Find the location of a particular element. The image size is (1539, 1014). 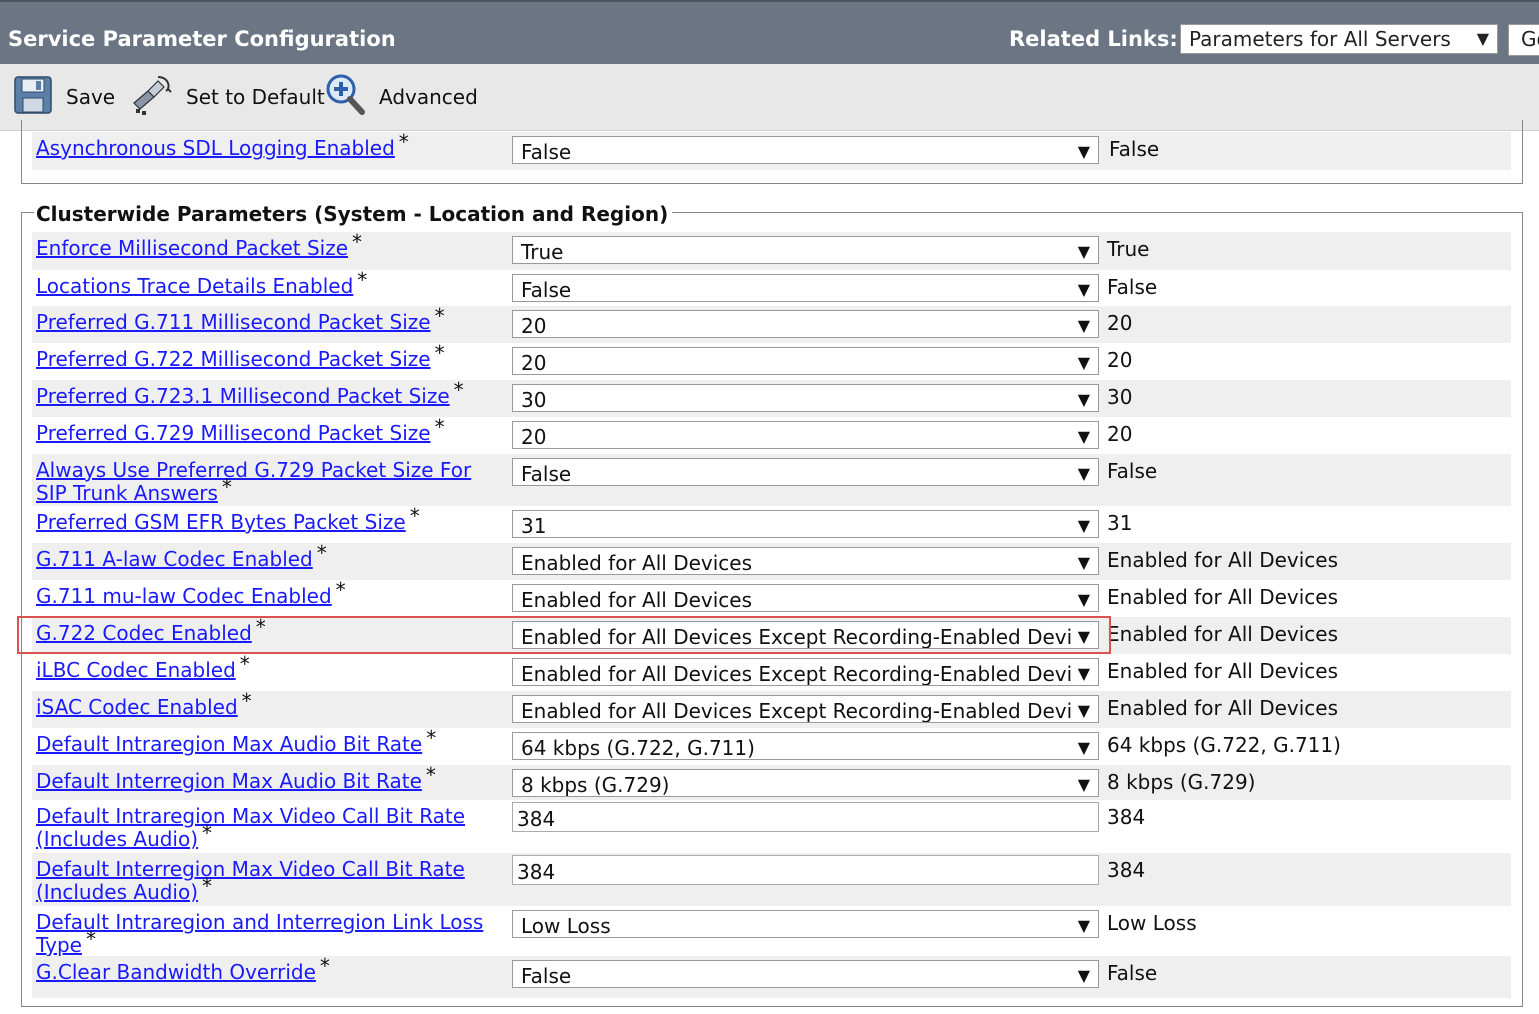

select-value: Enabled for All Devices is located at coordinates (637, 600).